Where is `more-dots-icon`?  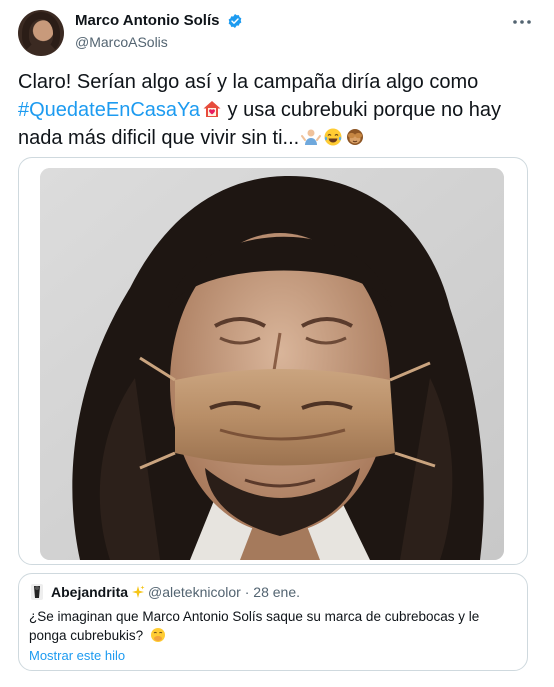 more-dots-icon is located at coordinates (522, 22).